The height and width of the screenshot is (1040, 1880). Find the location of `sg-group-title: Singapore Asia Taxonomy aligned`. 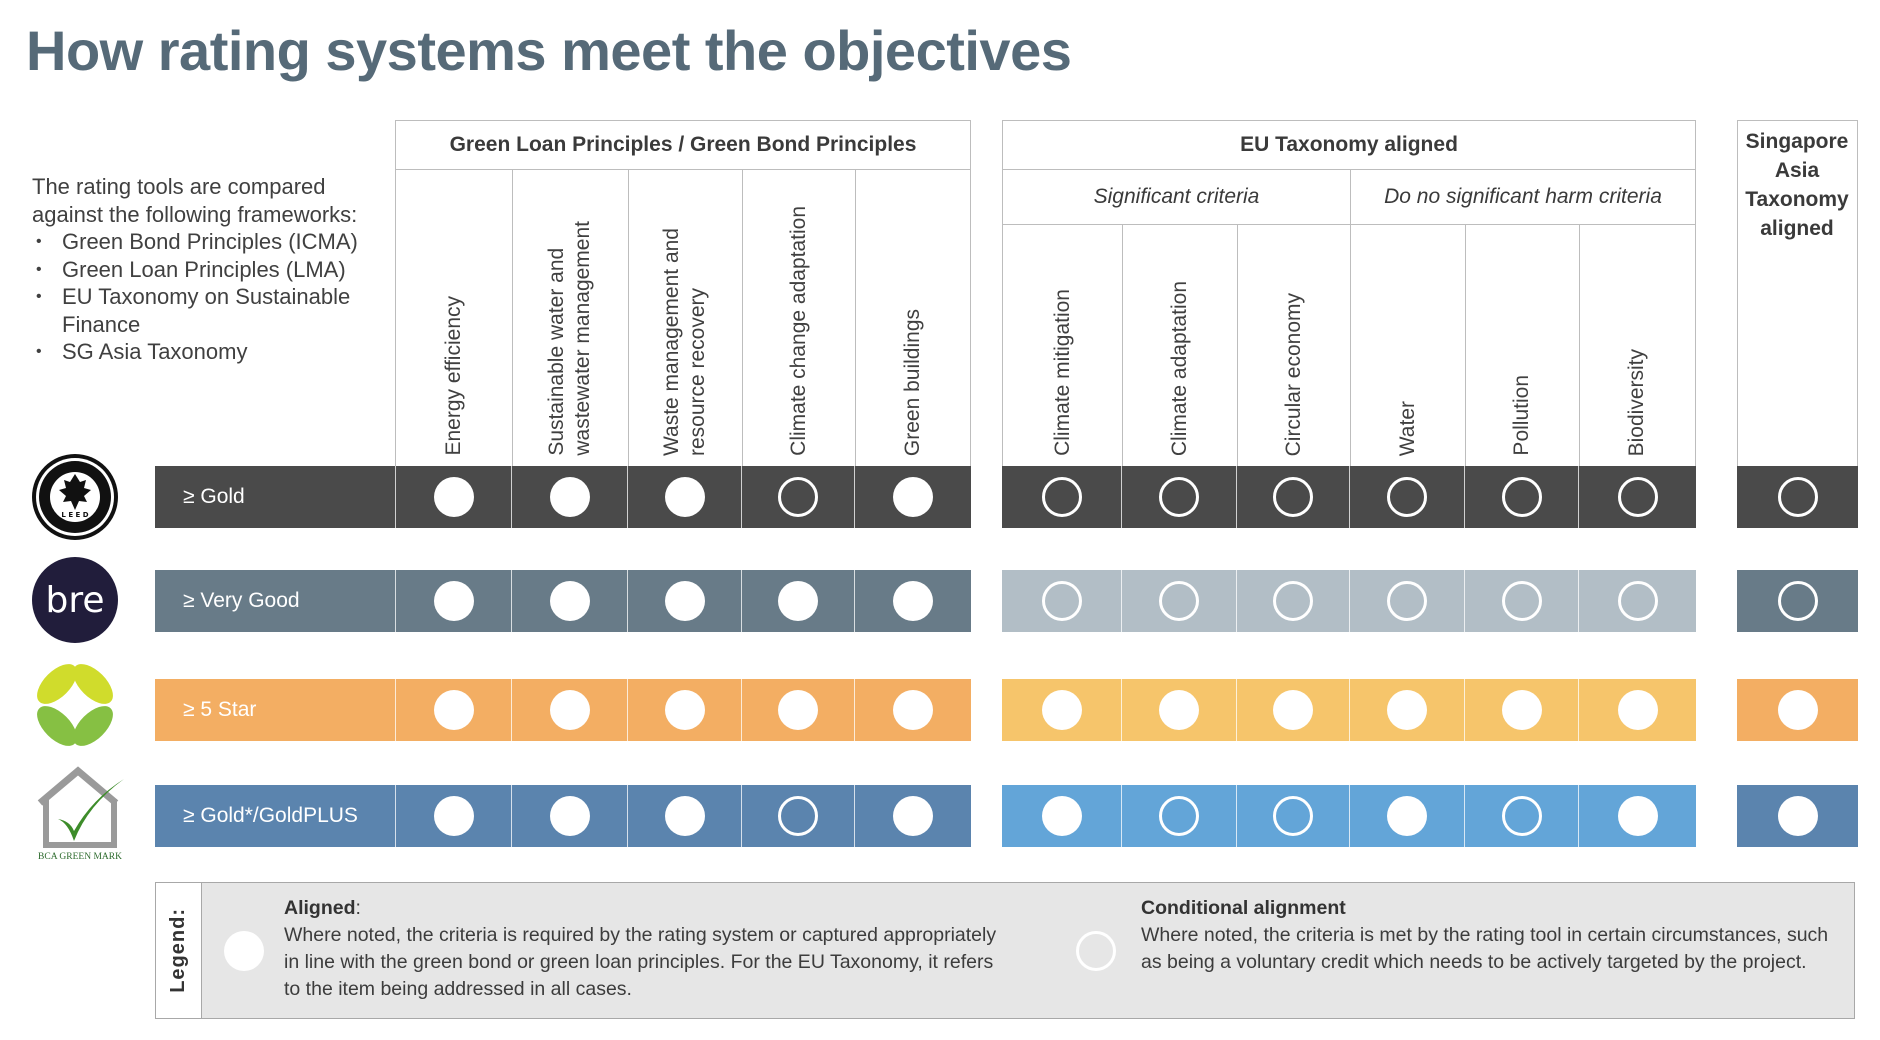

sg-group-title: Singapore Asia Taxonomy aligned is located at coordinates (1797, 185).